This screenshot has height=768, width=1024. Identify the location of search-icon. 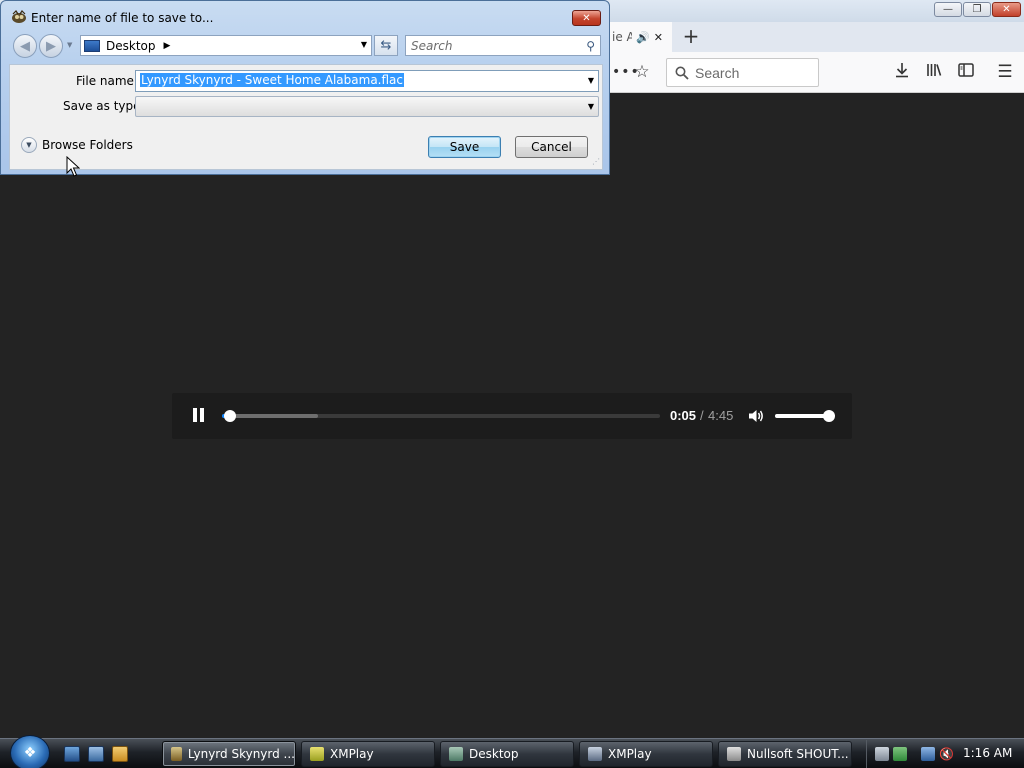
(682, 73).